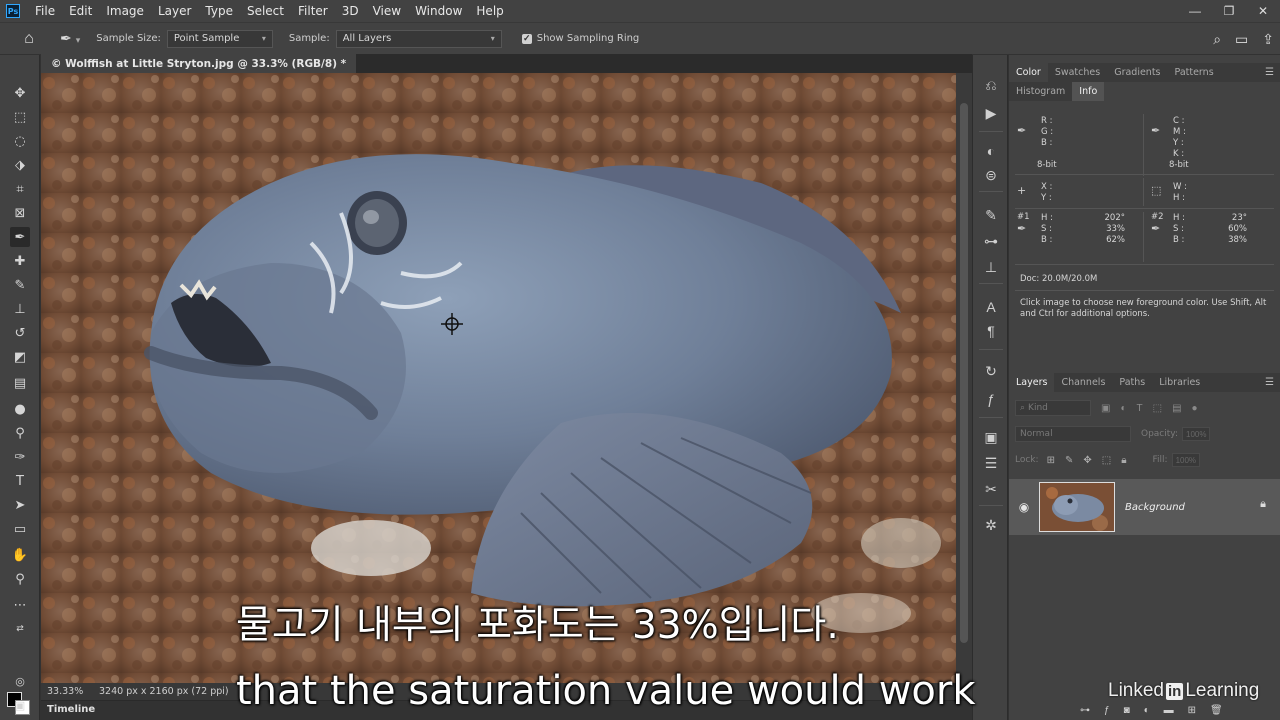  Describe the element at coordinates (20, 141) in the screenshot. I see `lasso-tool-icon: ◌` at that location.